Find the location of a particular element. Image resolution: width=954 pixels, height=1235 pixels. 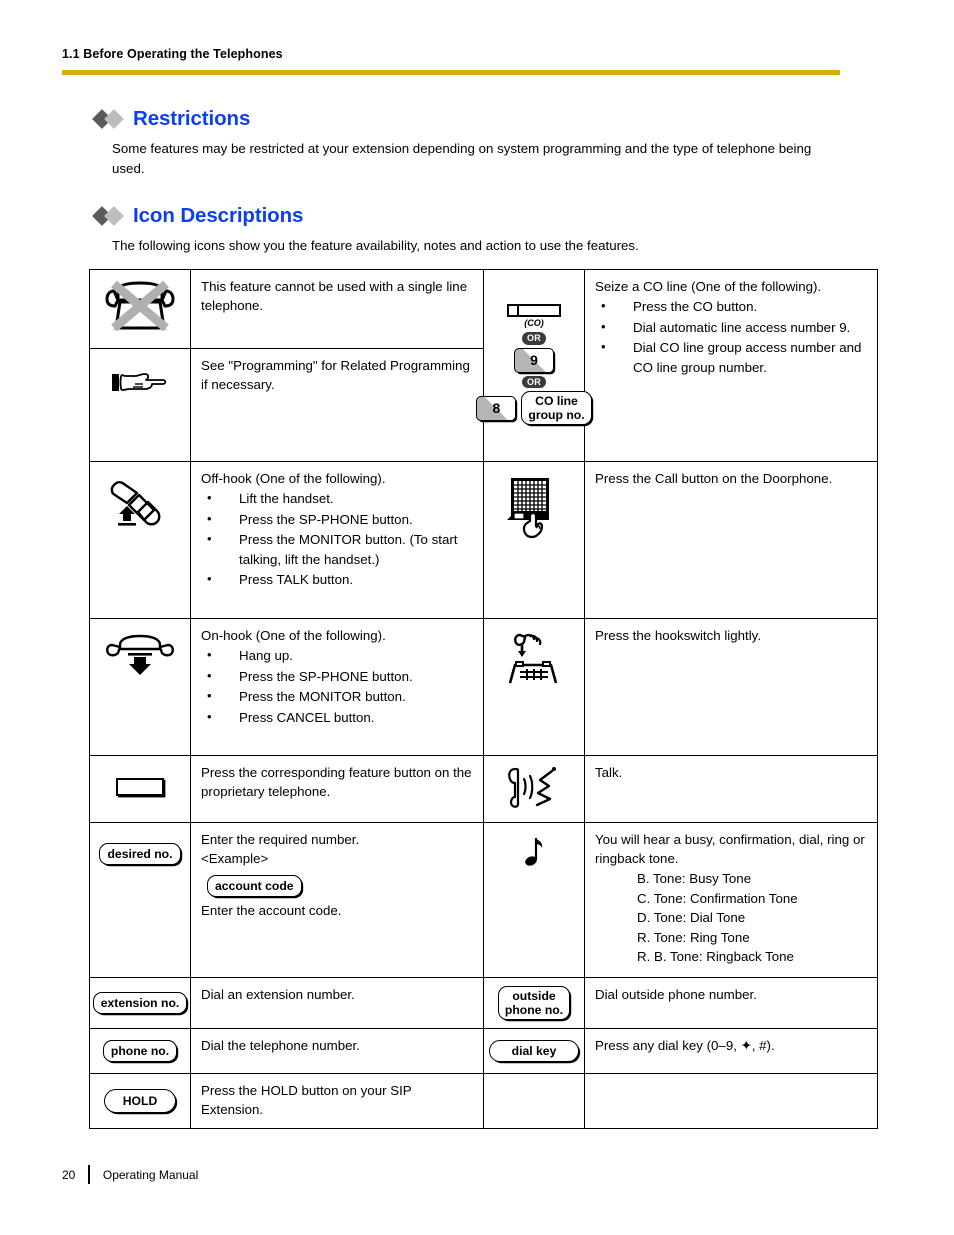

description-text: Enter the required number. is located at coordinates (280, 839).